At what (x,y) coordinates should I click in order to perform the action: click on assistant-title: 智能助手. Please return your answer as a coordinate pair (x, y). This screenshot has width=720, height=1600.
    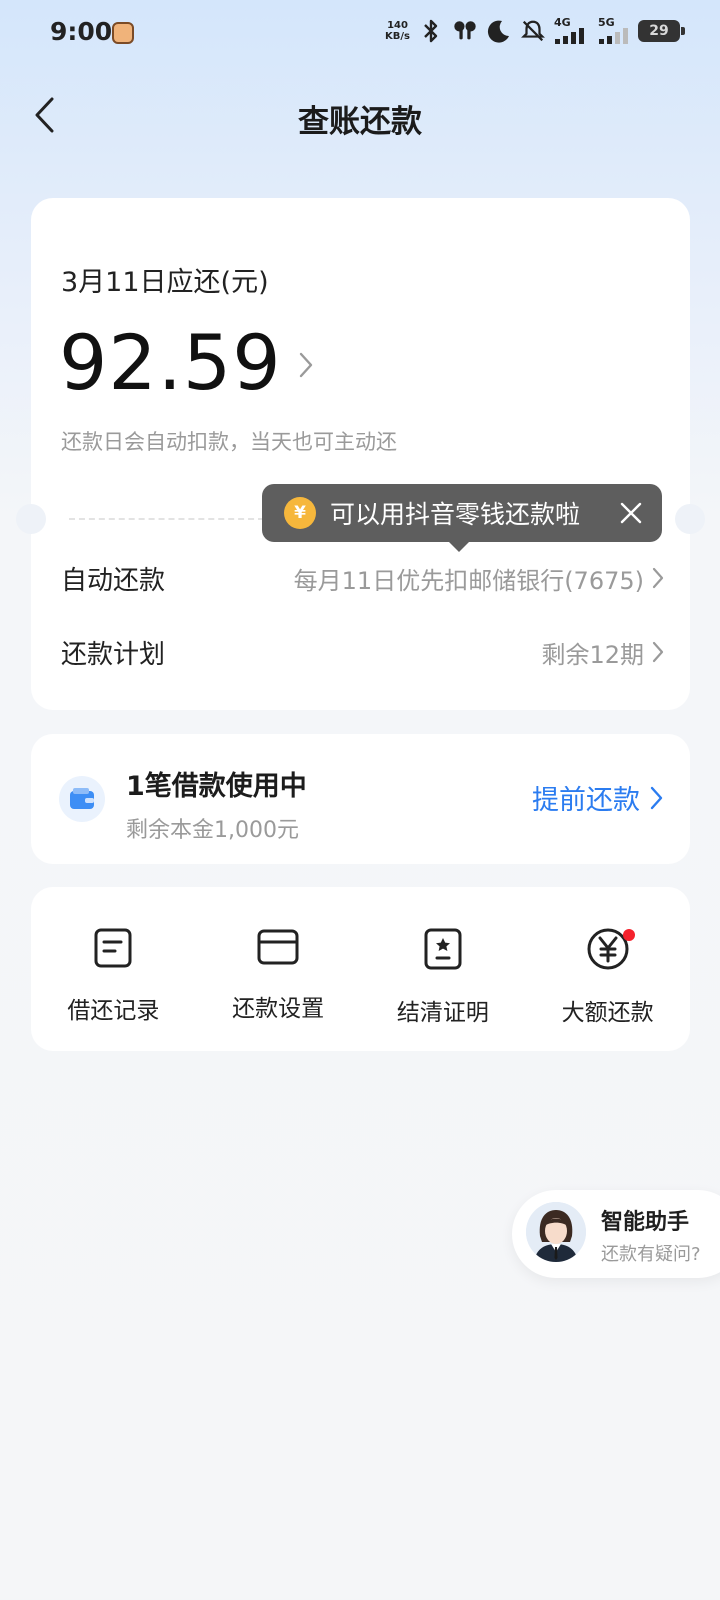
    Looking at the image, I should click on (645, 1222).